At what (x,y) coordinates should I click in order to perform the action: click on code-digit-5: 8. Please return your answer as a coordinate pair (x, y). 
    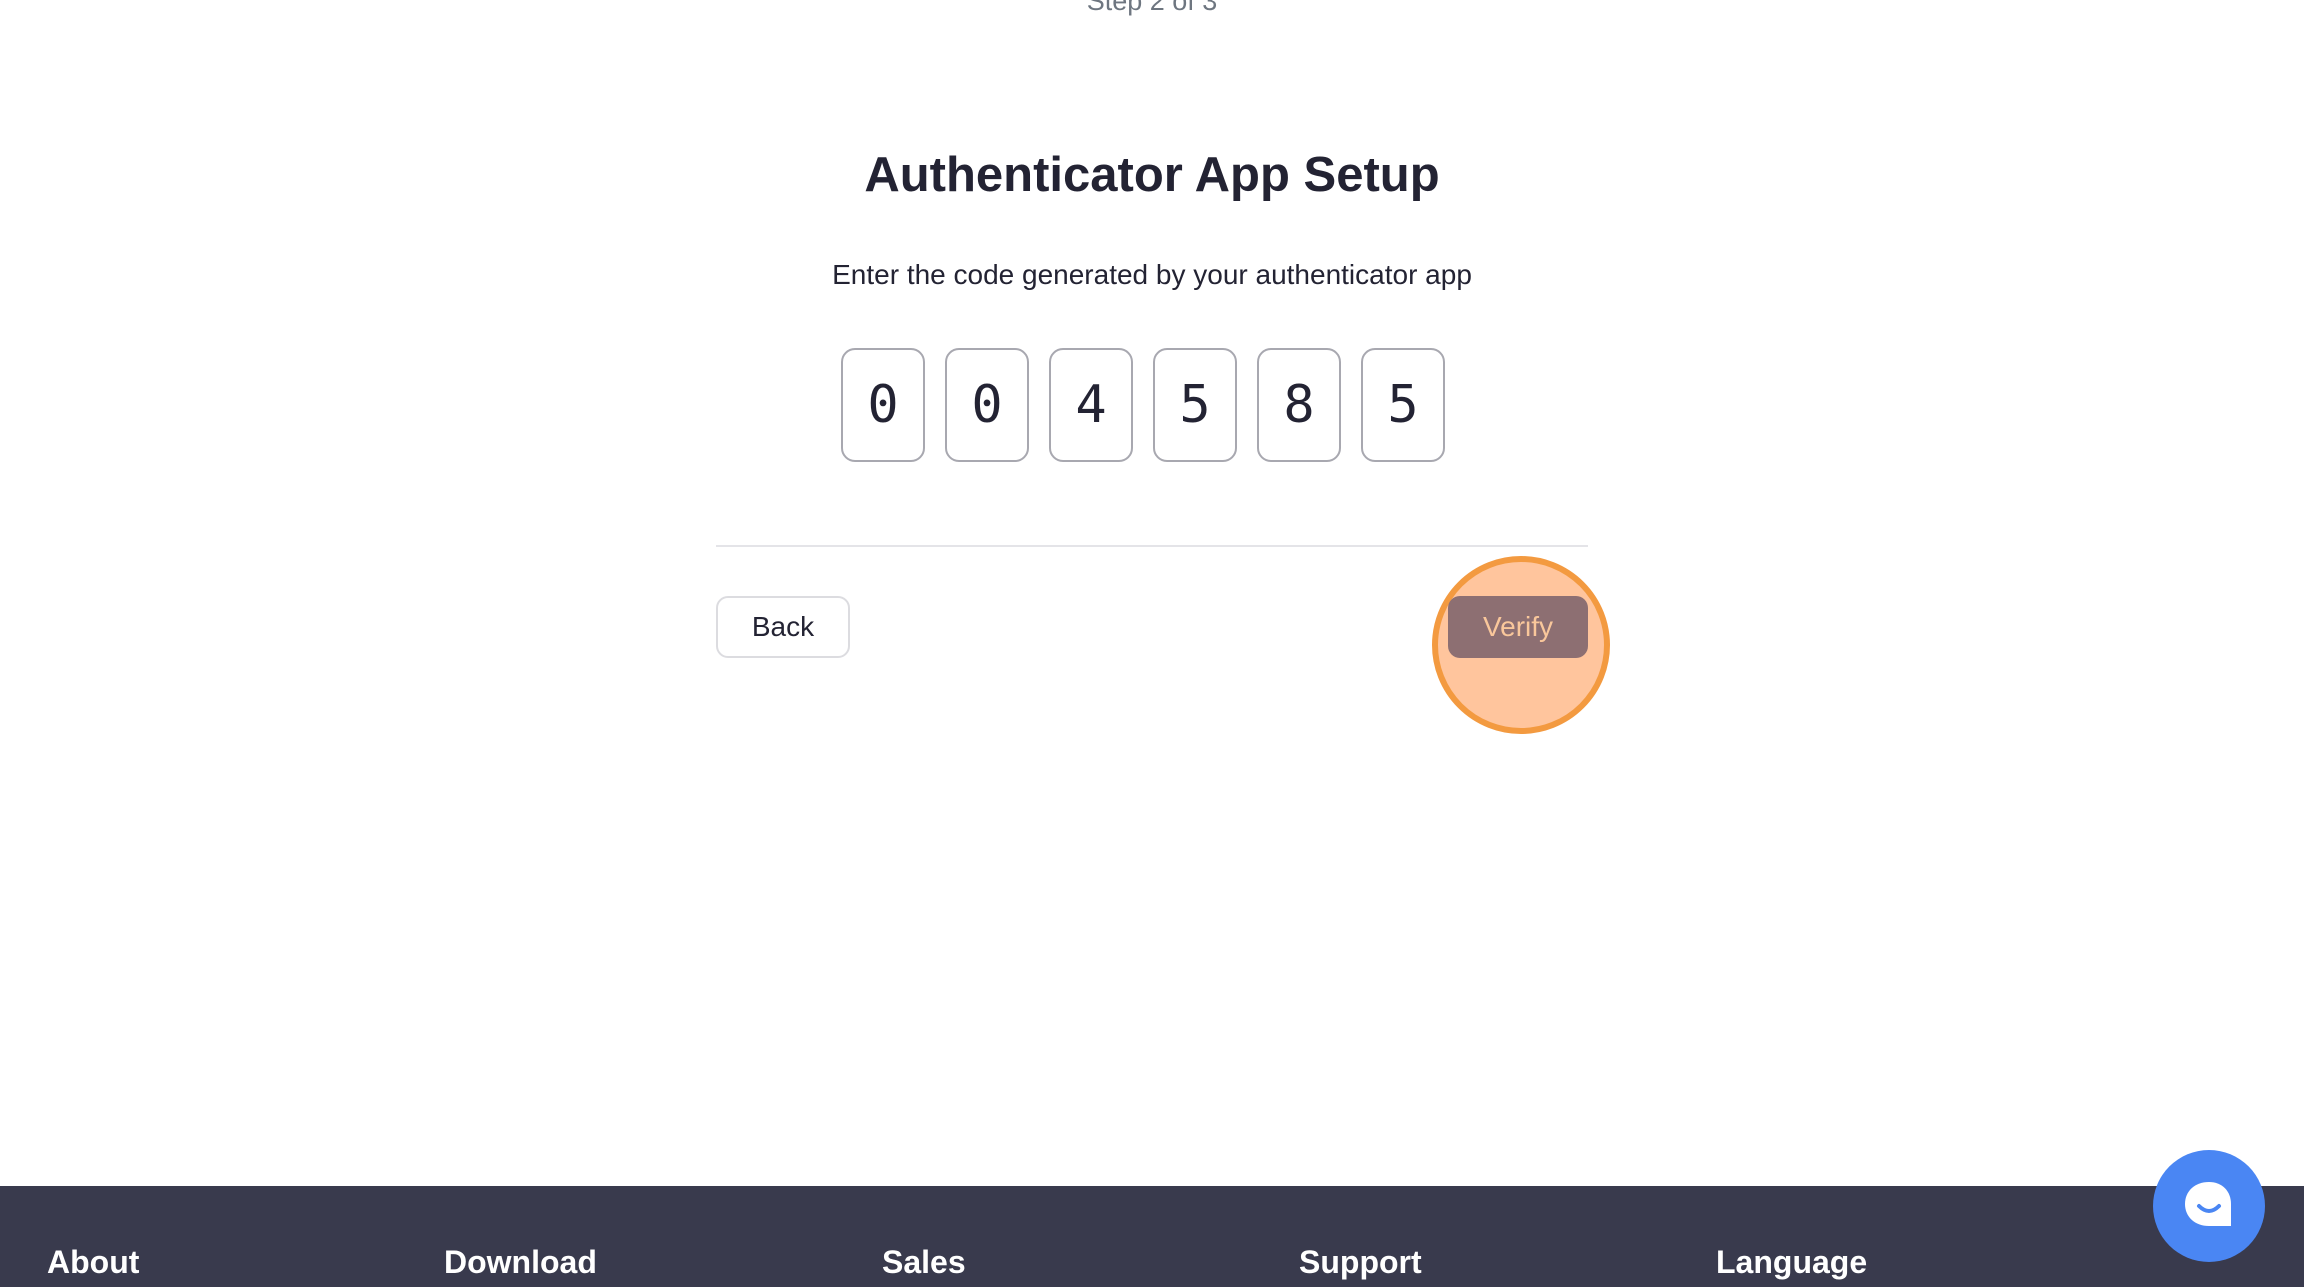
    Looking at the image, I should click on (1299, 405).